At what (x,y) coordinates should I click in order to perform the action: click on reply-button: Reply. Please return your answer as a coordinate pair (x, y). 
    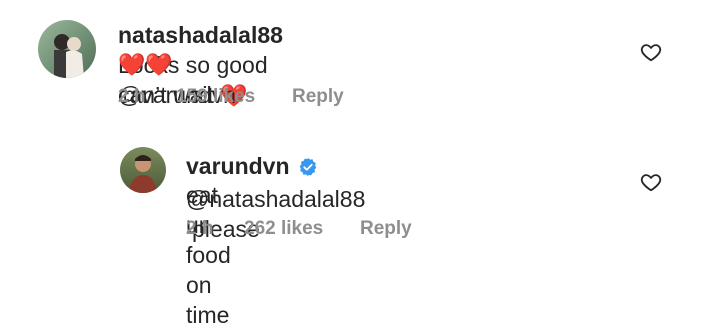
    Looking at the image, I should click on (318, 97).